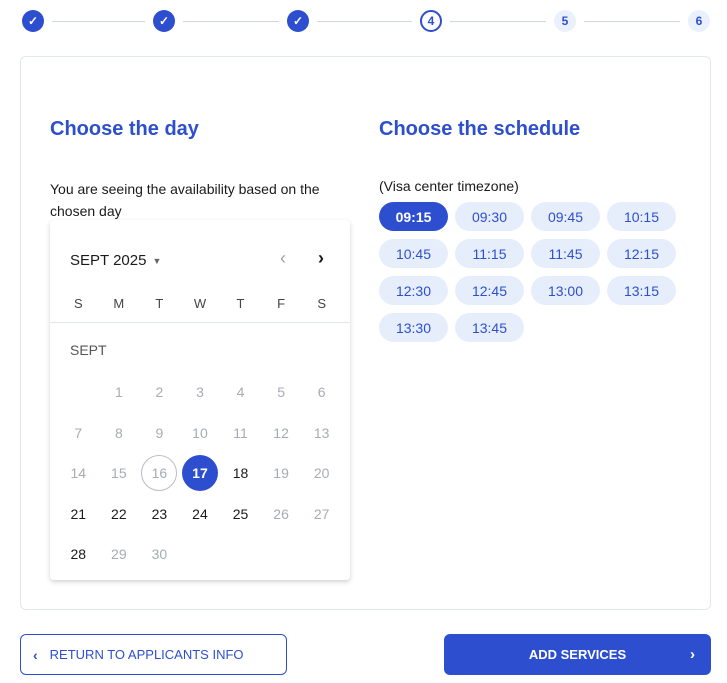 Image resolution: width=727 pixels, height=683 pixels. I want to click on calendar-day-11: 11, so click(240, 432).